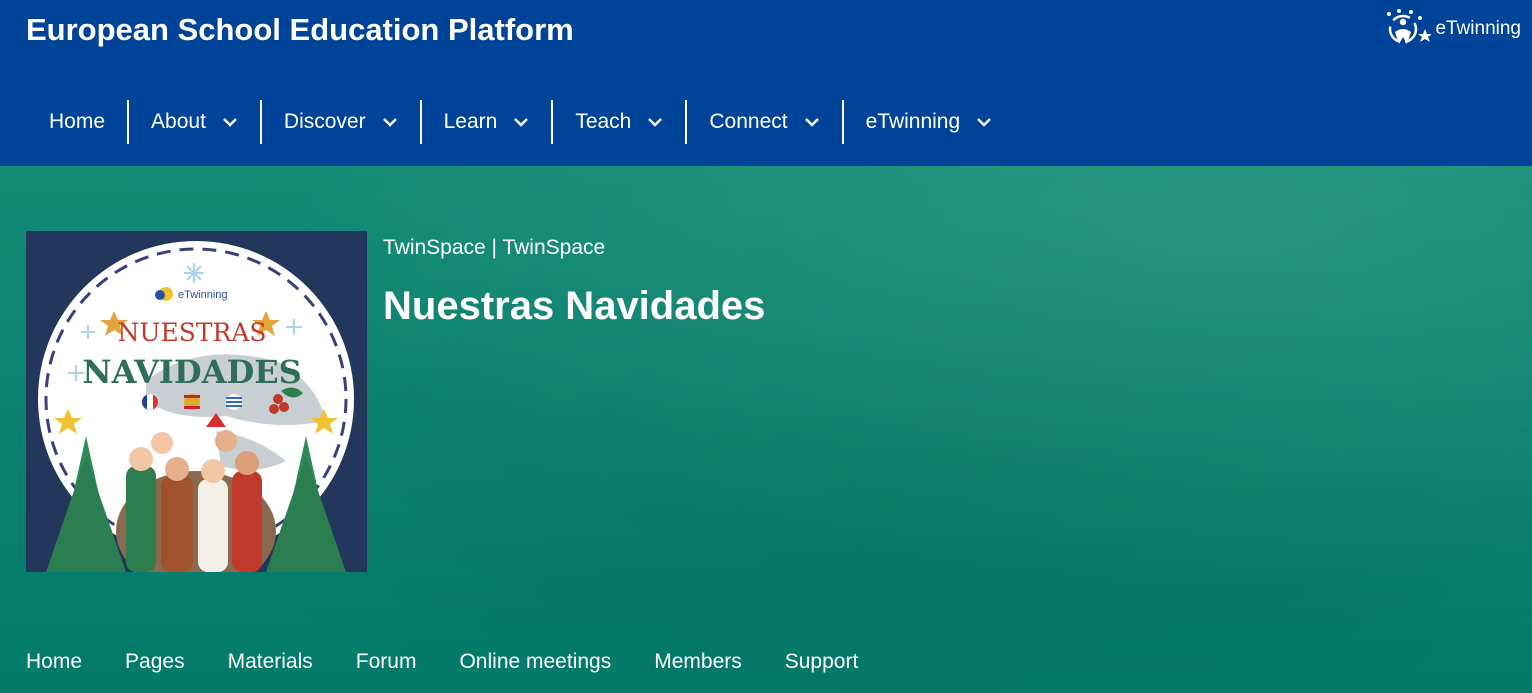 The image size is (1532, 693). What do you see at coordinates (386, 662) in the screenshot?
I see `subnav-item-forum: Forum` at bounding box center [386, 662].